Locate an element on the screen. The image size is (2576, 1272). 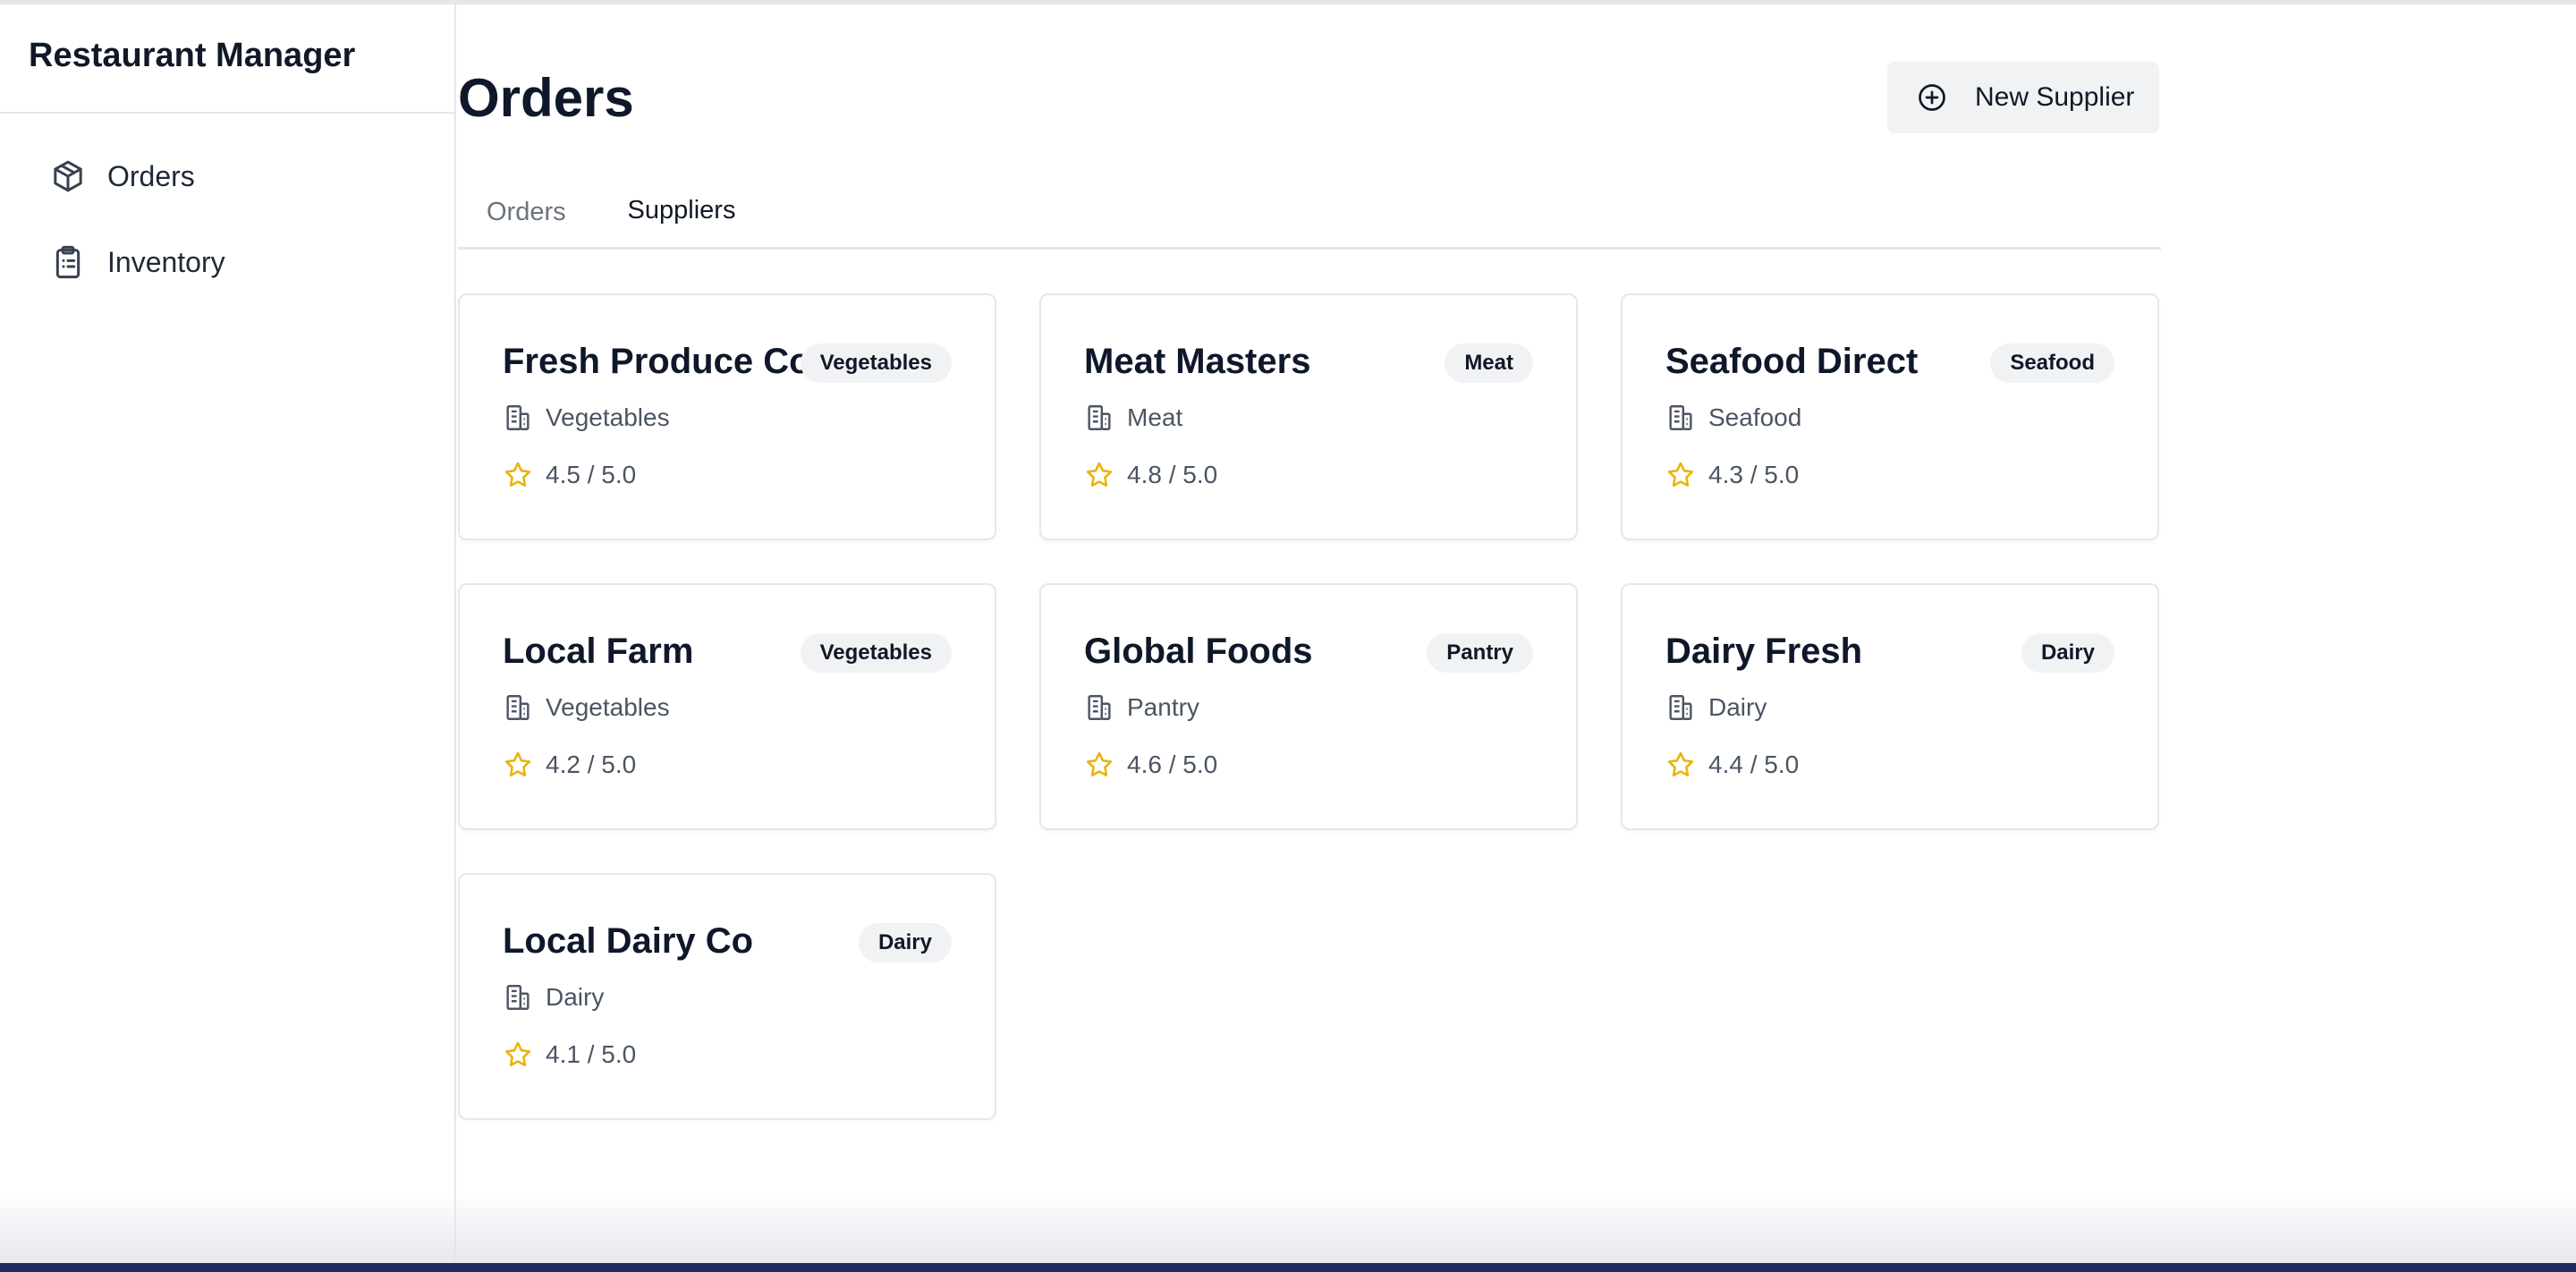
supplier-category: Meat is located at coordinates (1133, 418).